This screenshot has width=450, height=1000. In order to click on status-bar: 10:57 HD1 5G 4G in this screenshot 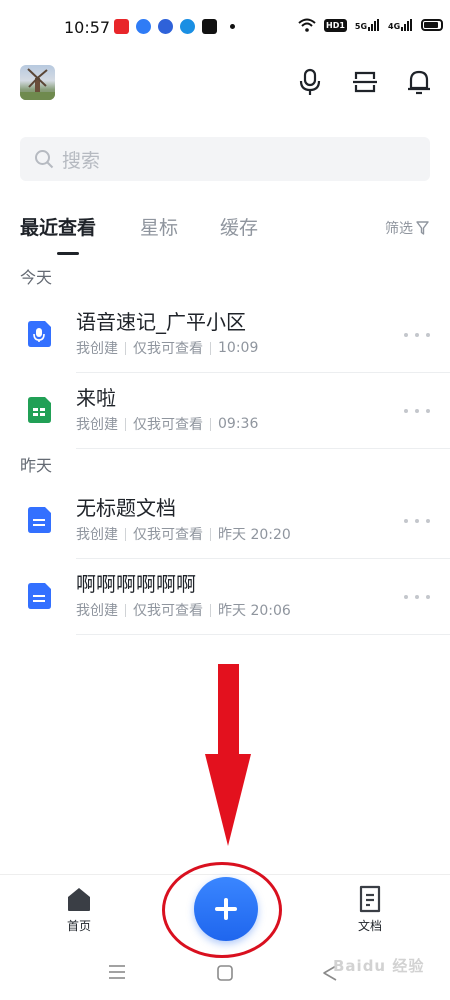, I will do `click(225, 28)`.